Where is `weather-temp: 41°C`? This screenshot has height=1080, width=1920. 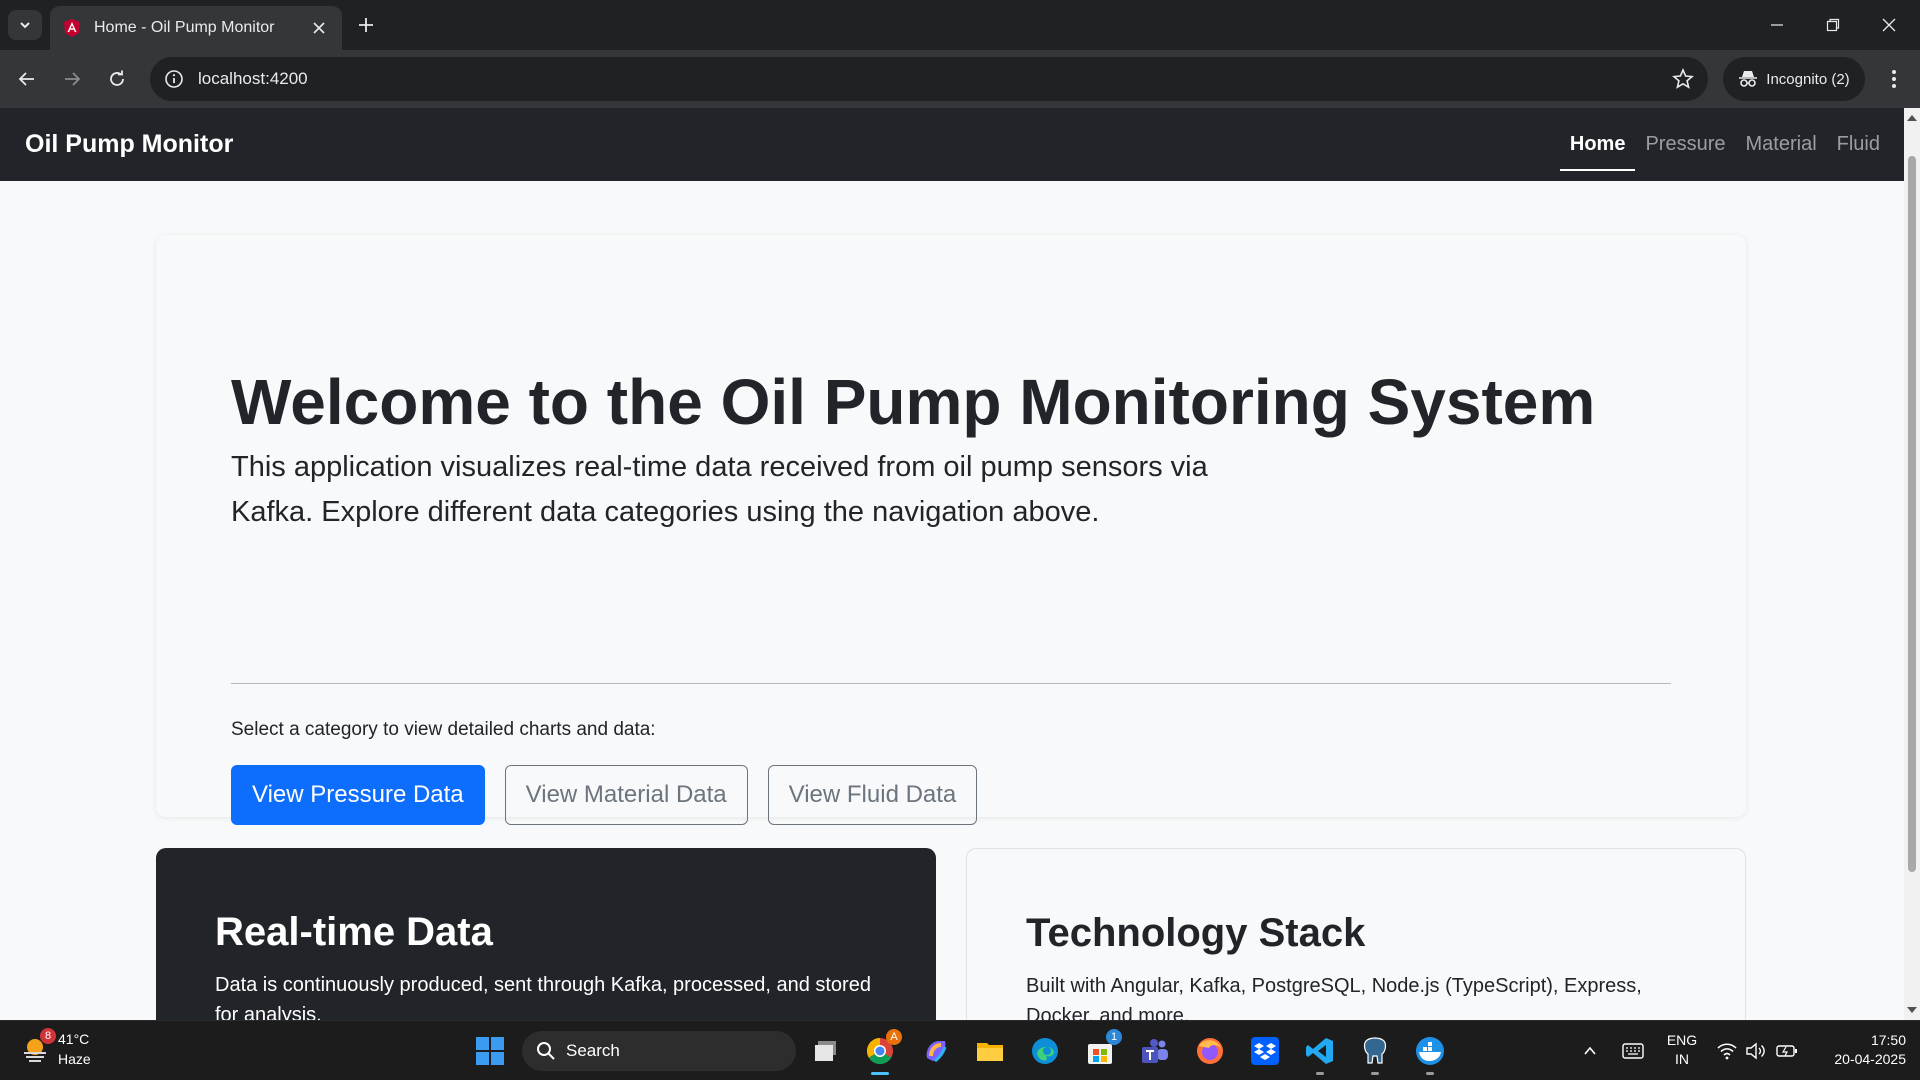
weather-temp: 41°C is located at coordinates (74, 1039).